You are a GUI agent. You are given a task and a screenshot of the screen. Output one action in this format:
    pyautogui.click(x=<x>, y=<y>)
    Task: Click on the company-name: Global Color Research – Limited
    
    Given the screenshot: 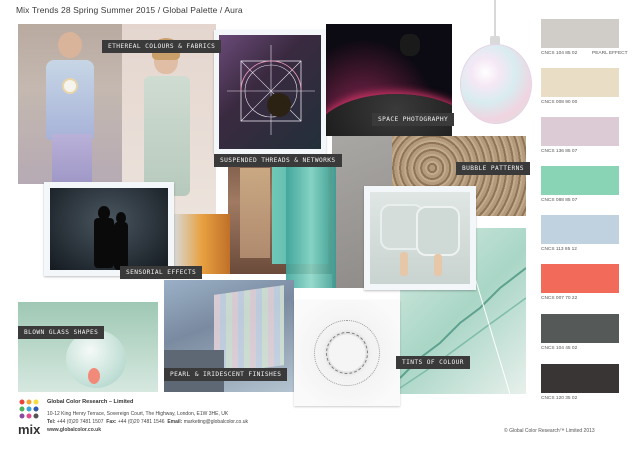 What is the action you would take?
    pyautogui.click(x=90, y=402)
    